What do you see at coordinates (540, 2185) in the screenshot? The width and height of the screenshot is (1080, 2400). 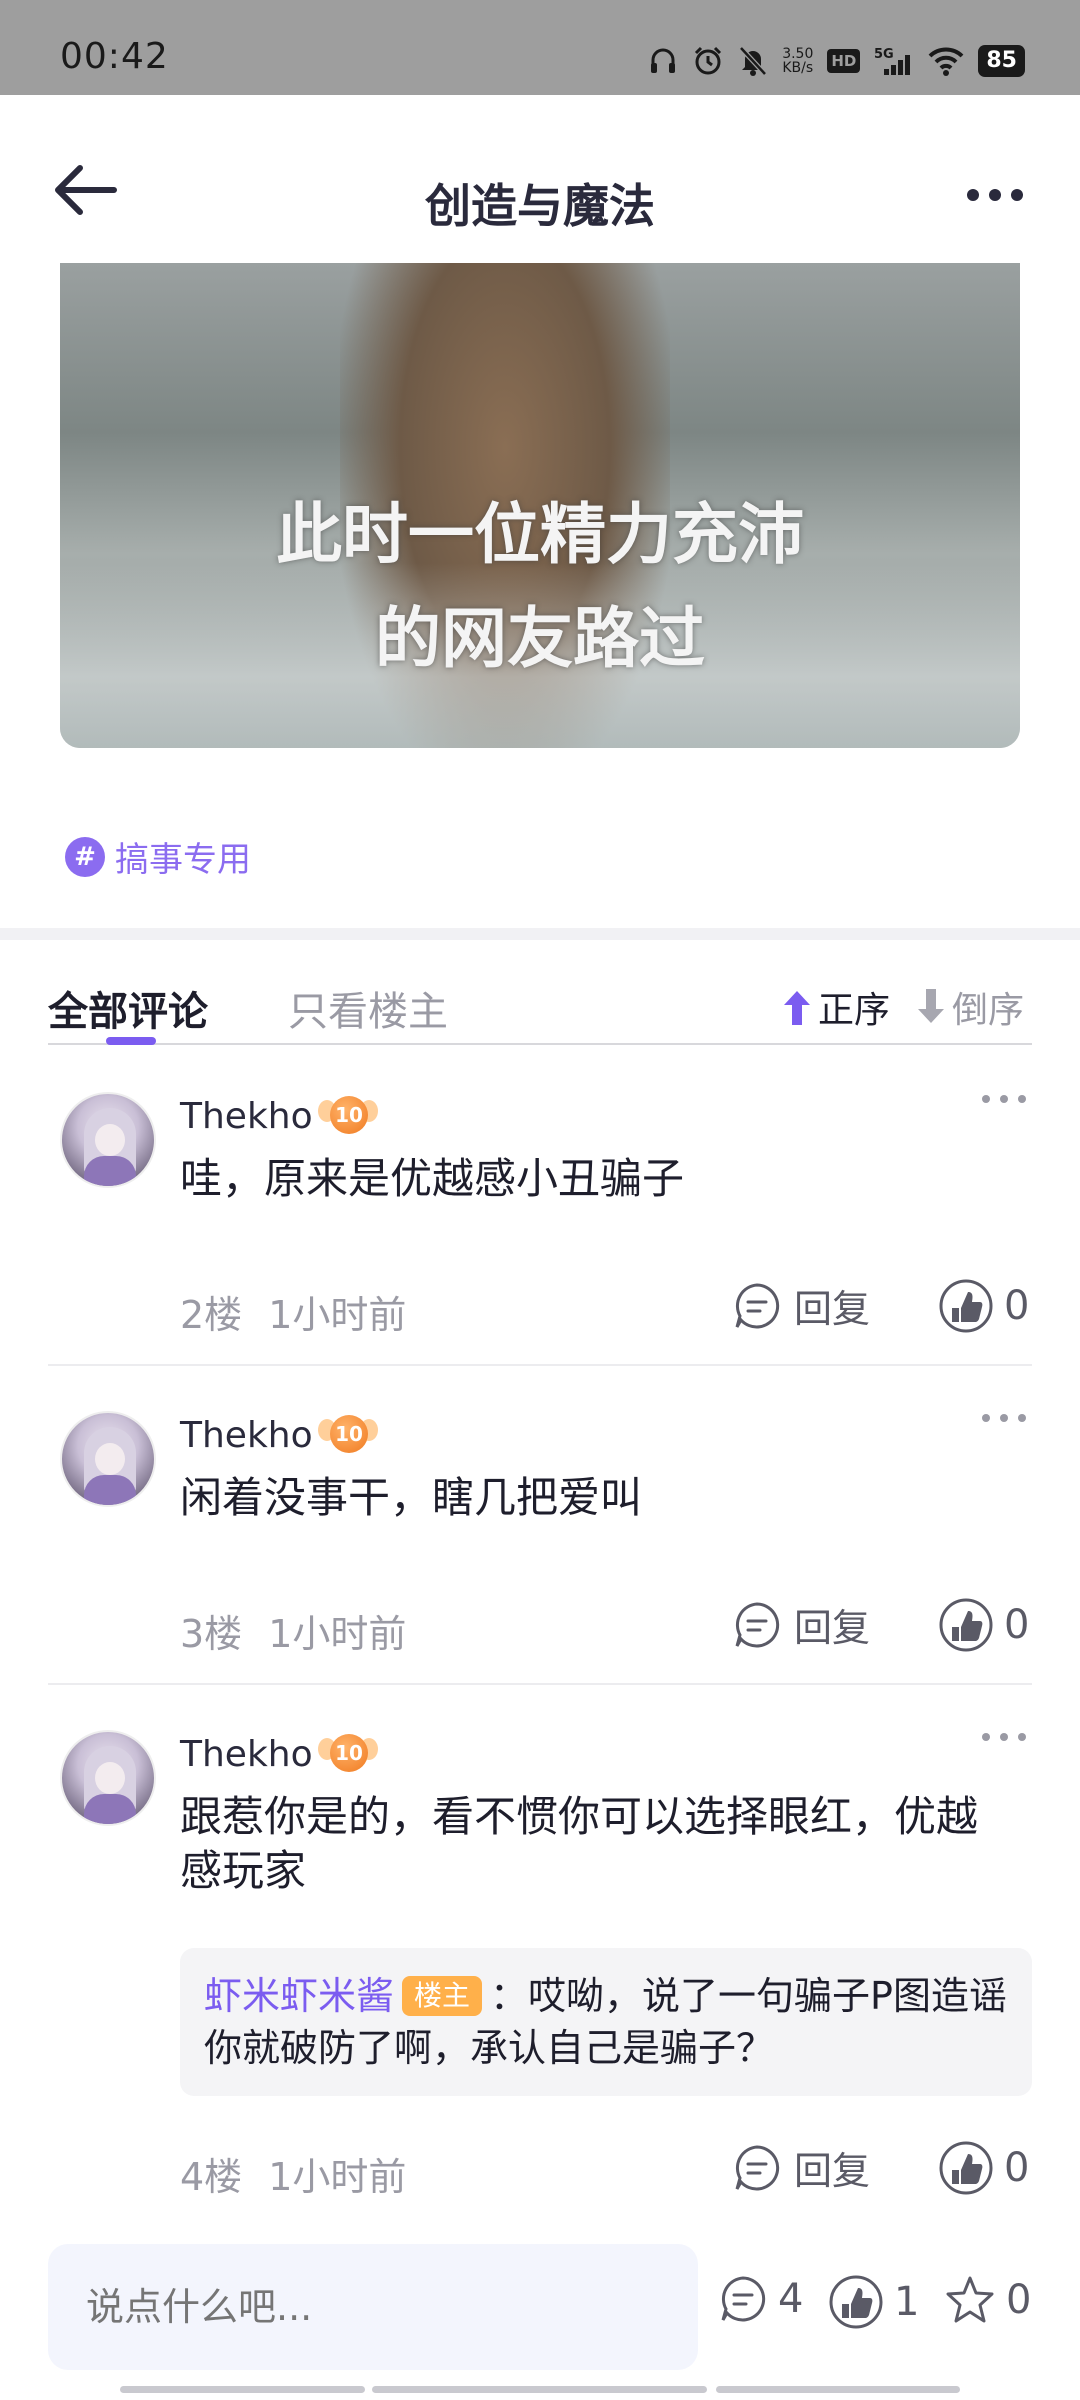 I see `comment-footer: 4楼 1小时前 回复 0` at bounding box center [540, 2185].